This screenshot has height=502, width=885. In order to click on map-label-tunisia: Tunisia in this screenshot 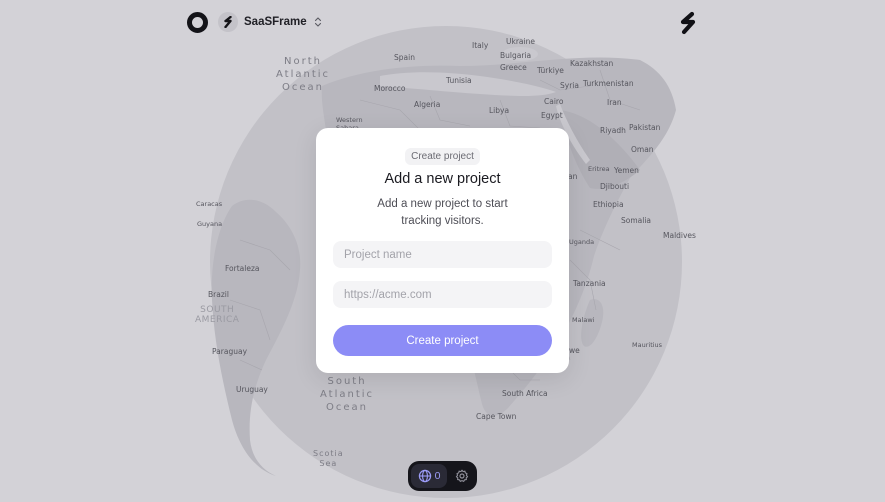, I will do `click(459, 80)`.